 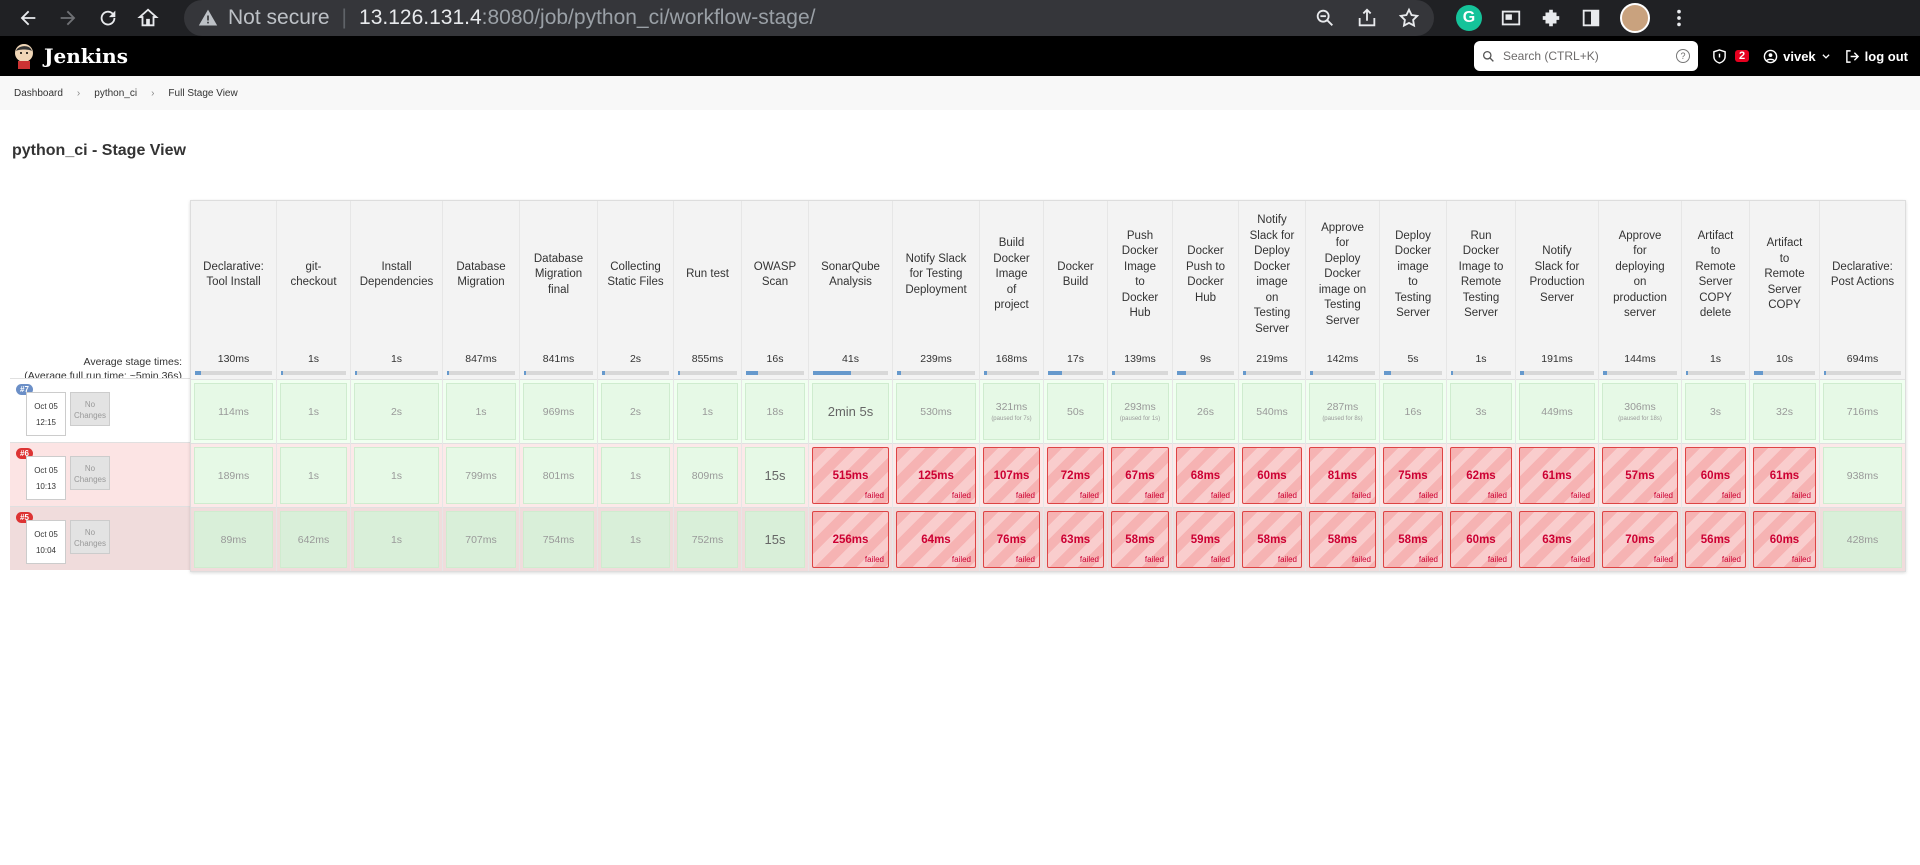 What do you see at coordinates (233, 475) in the screenshot?
I see `stage-cell-body: 189ms` at bounding box center [233, 475].